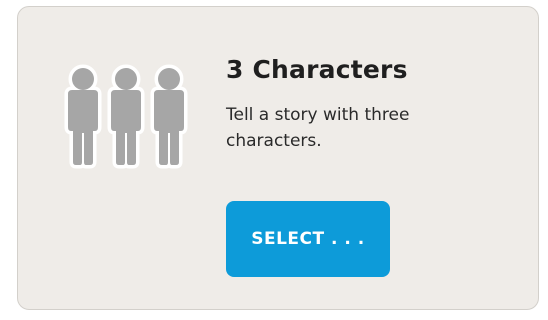  I want to click on card-title: 3 Characters, so click(317, 69).